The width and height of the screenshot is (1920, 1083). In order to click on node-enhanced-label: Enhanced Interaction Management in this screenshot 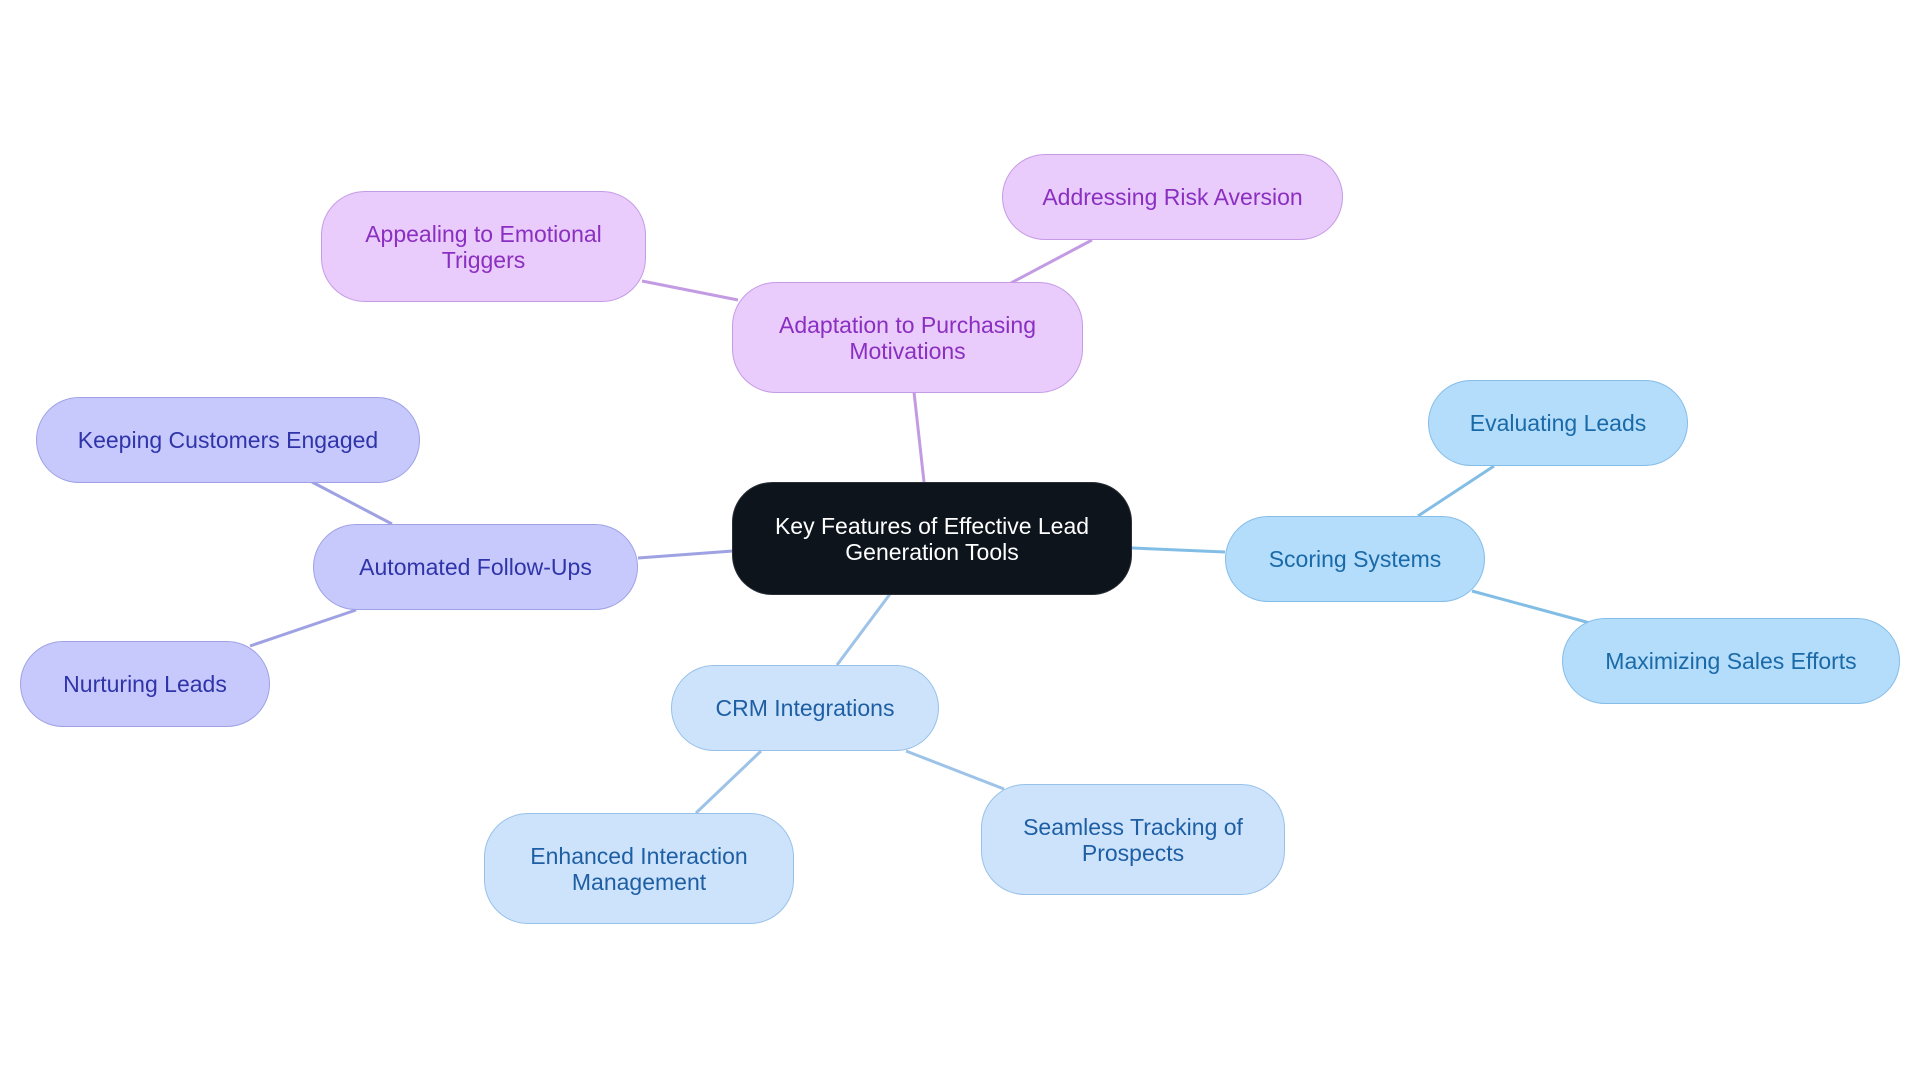, I will do `click(639, 868)`.